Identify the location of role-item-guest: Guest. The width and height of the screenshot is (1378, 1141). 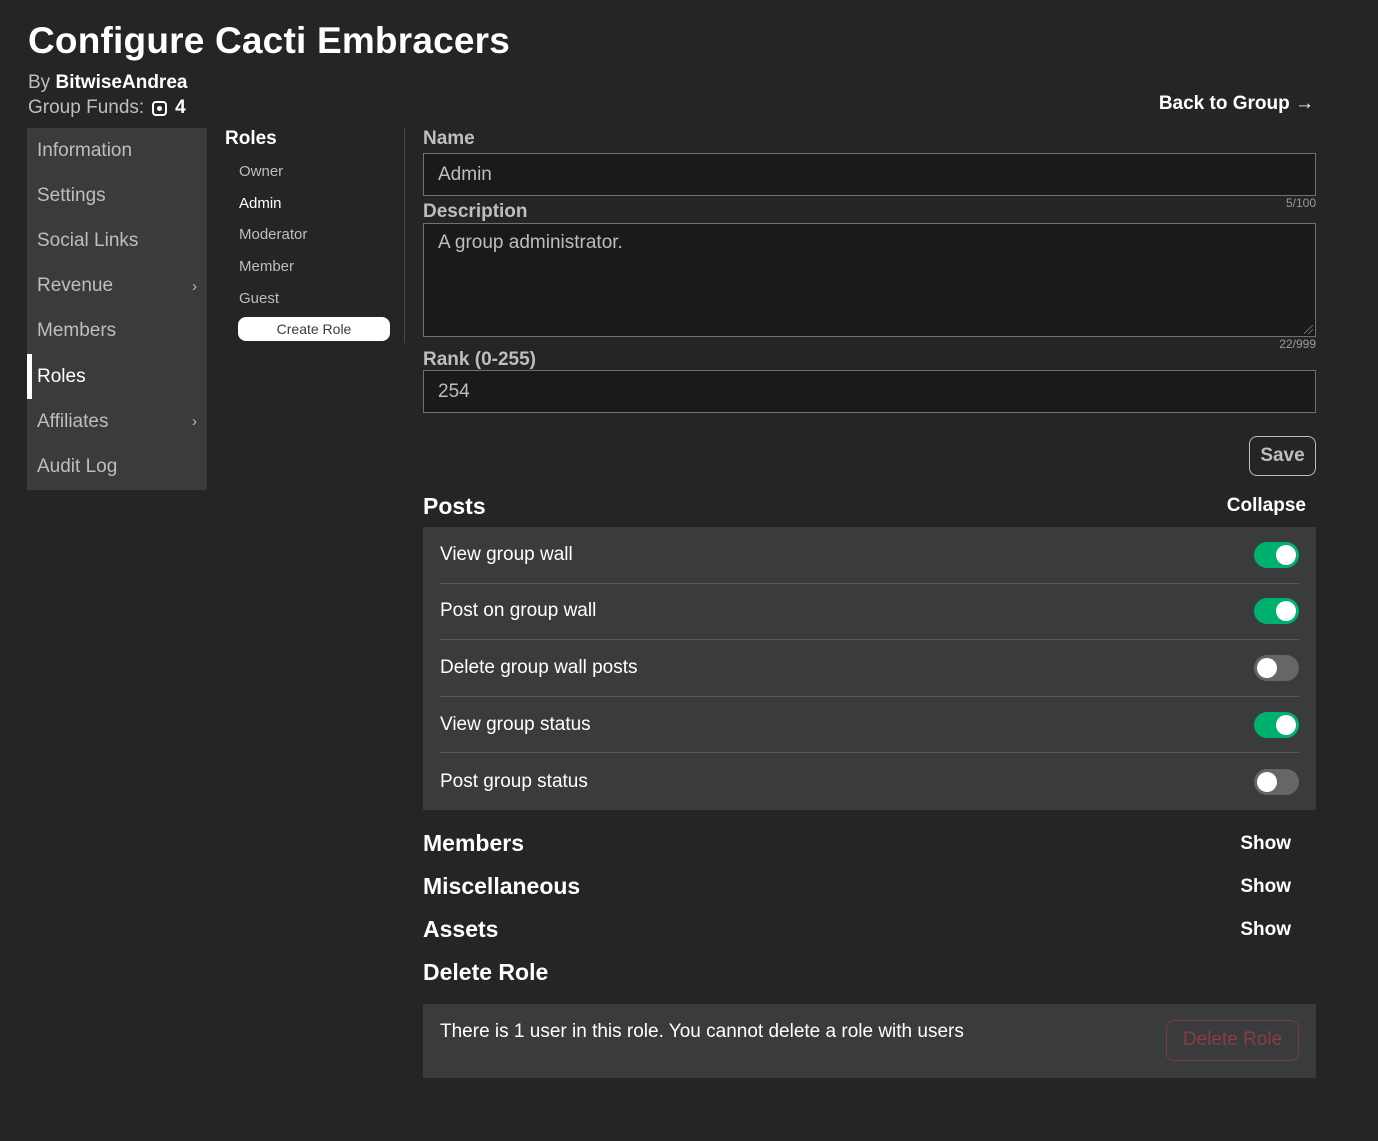
(314, 298).